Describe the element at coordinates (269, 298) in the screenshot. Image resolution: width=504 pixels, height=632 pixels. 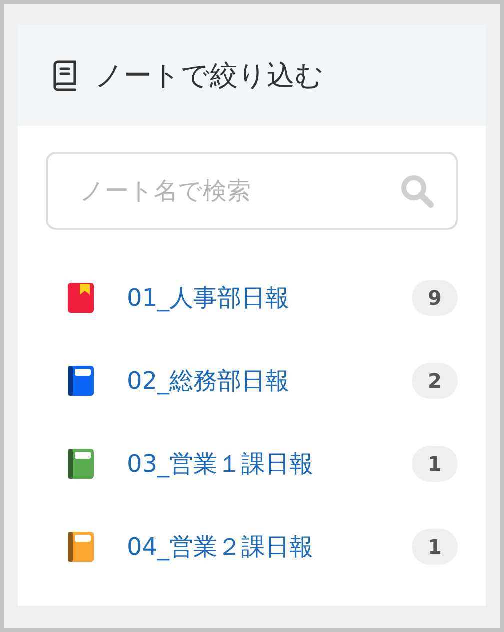
I see `note-link: 01_人事部日報` at that location.